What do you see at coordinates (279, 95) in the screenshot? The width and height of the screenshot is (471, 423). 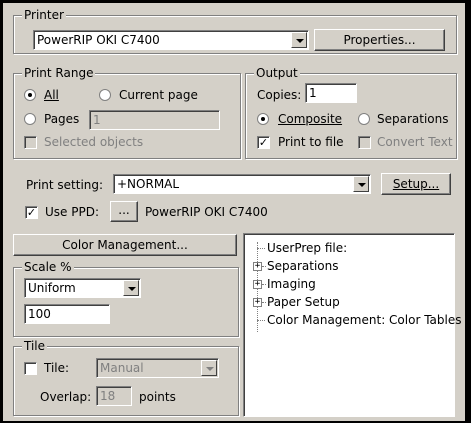 I see `label-copies: Copies:` at bounding box center [279, 95].